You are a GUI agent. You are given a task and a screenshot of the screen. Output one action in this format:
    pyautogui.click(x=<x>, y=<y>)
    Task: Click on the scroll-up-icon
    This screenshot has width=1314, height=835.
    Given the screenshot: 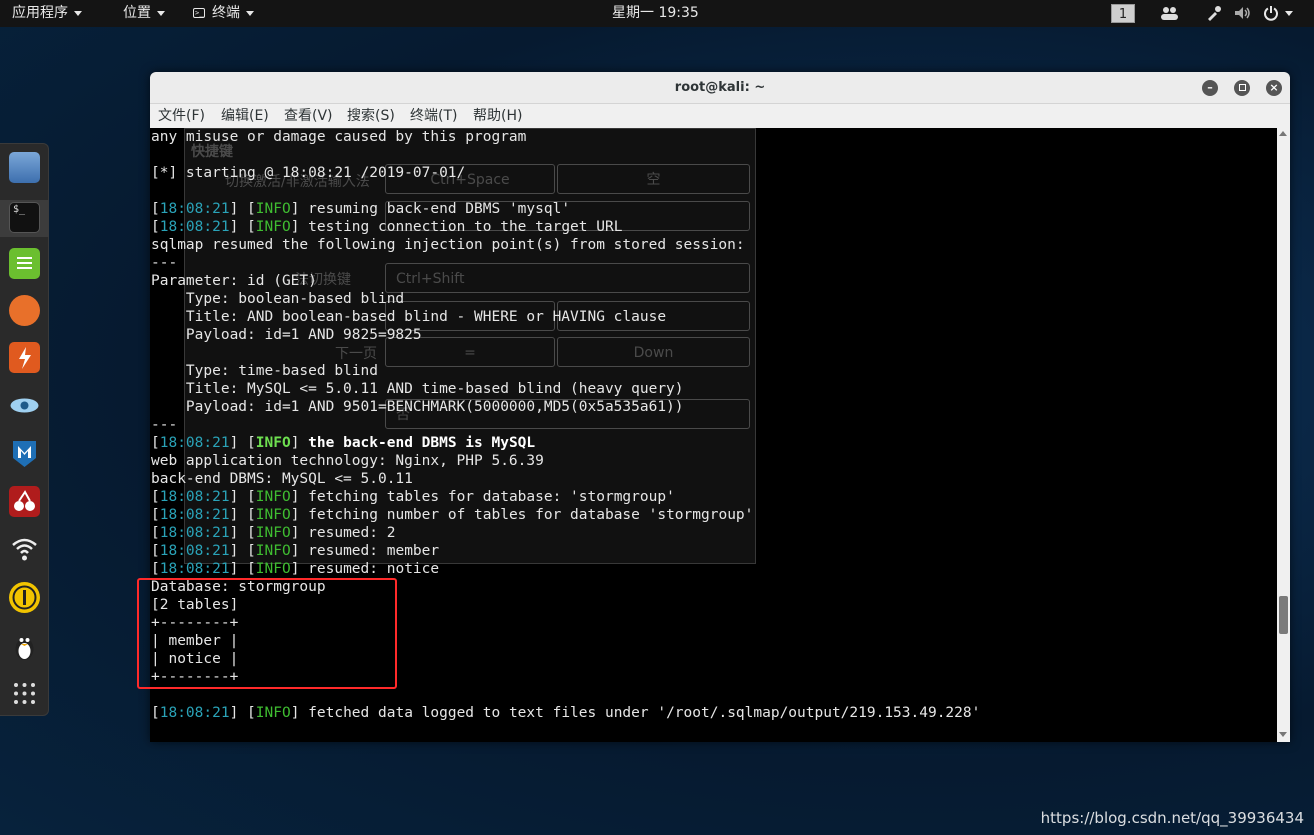 What is the action you would take?
    pyautogui.click(x=1283, y=133)
    